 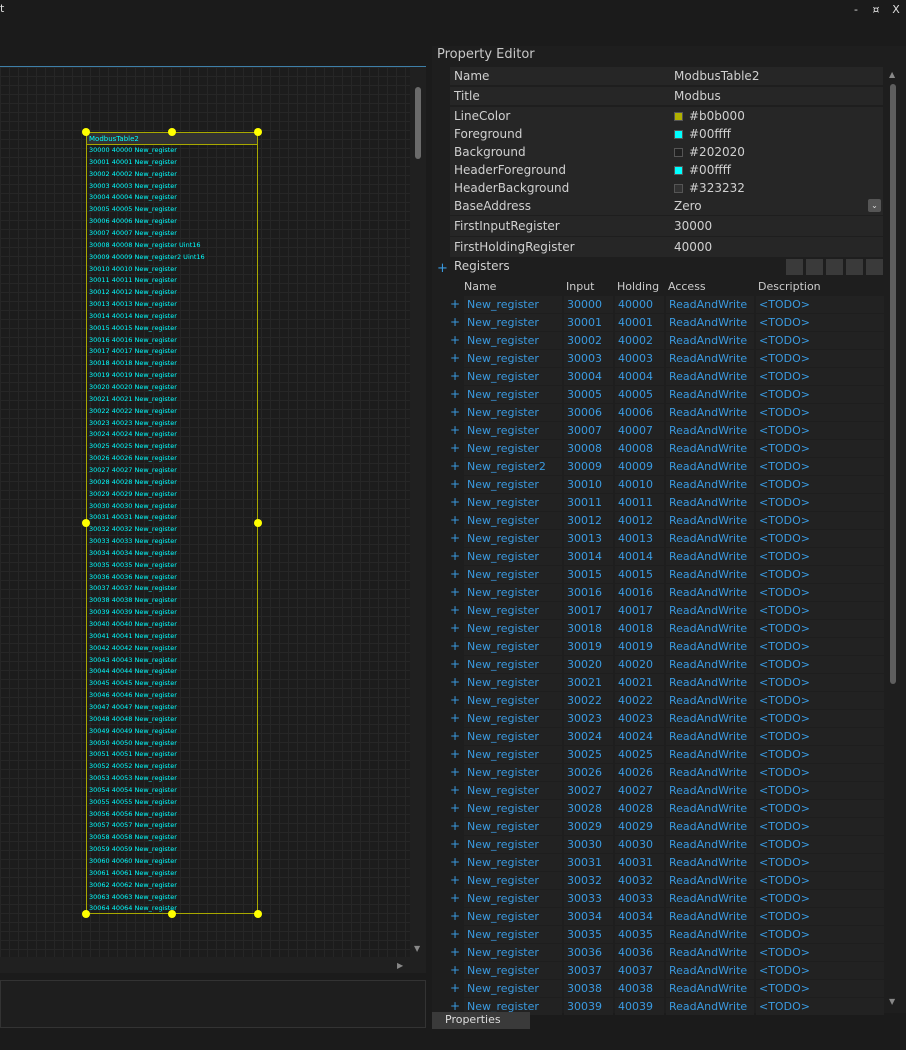 What do you see at coordinates (775, 188) in the screenshot?
I see `property-value: #323232` at bounding box center [775, 188].